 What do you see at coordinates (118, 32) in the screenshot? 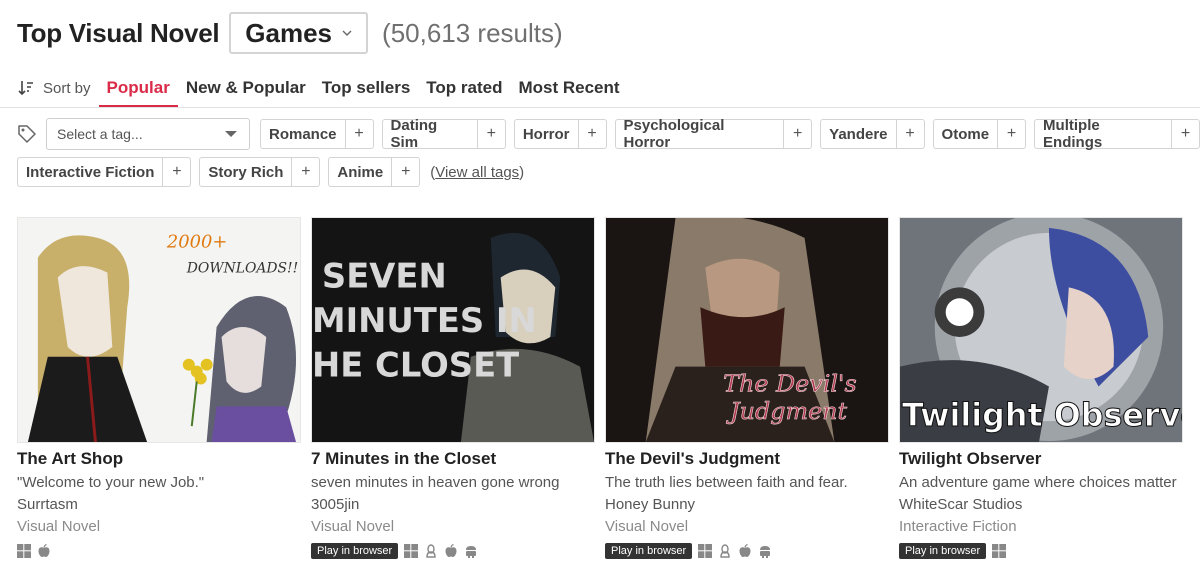
I see `page-title: Top Visual Novel` at bounding box center [118, 32].